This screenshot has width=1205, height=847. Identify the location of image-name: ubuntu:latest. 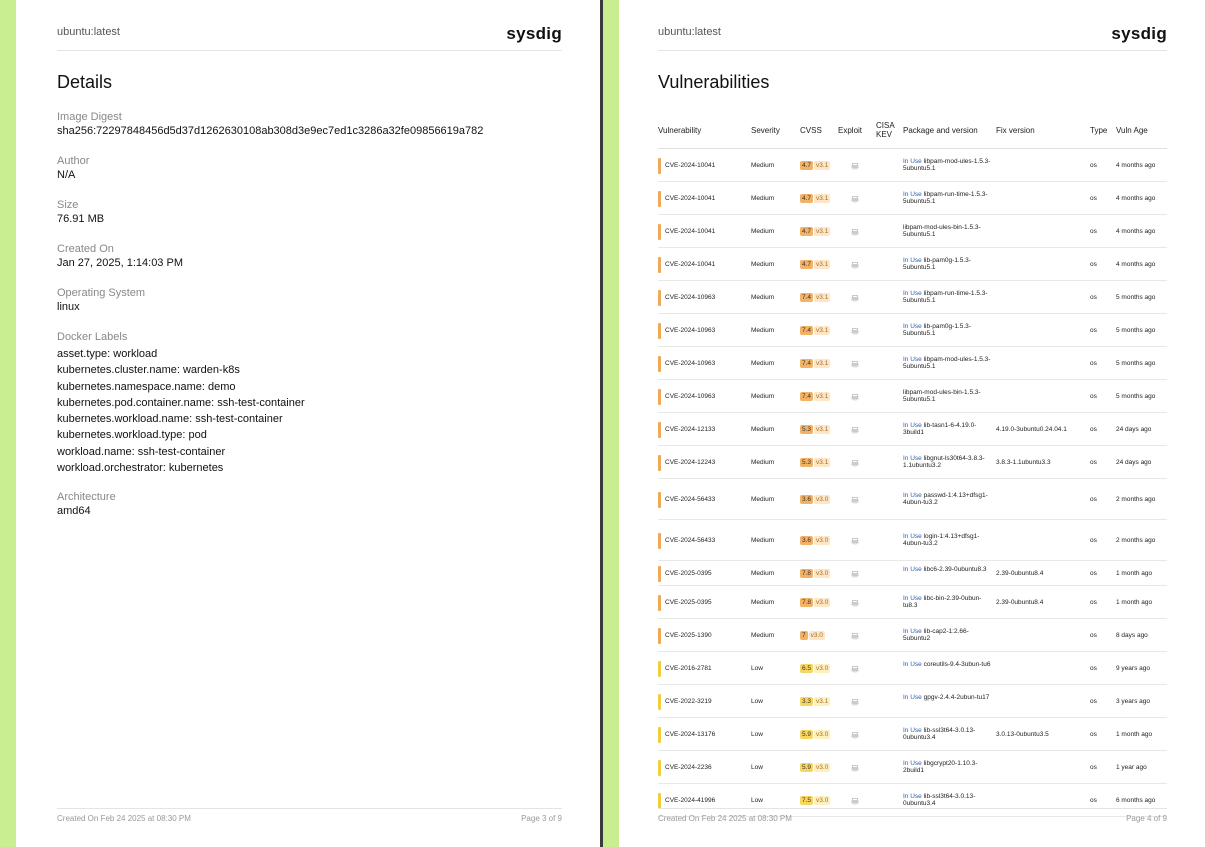
(689, 32).